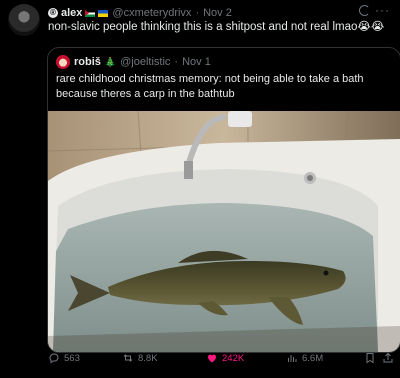  What do you see at coordinates (364, 10) in the screenshot?
I see `grok-icon` at bounding box center [364, 10].